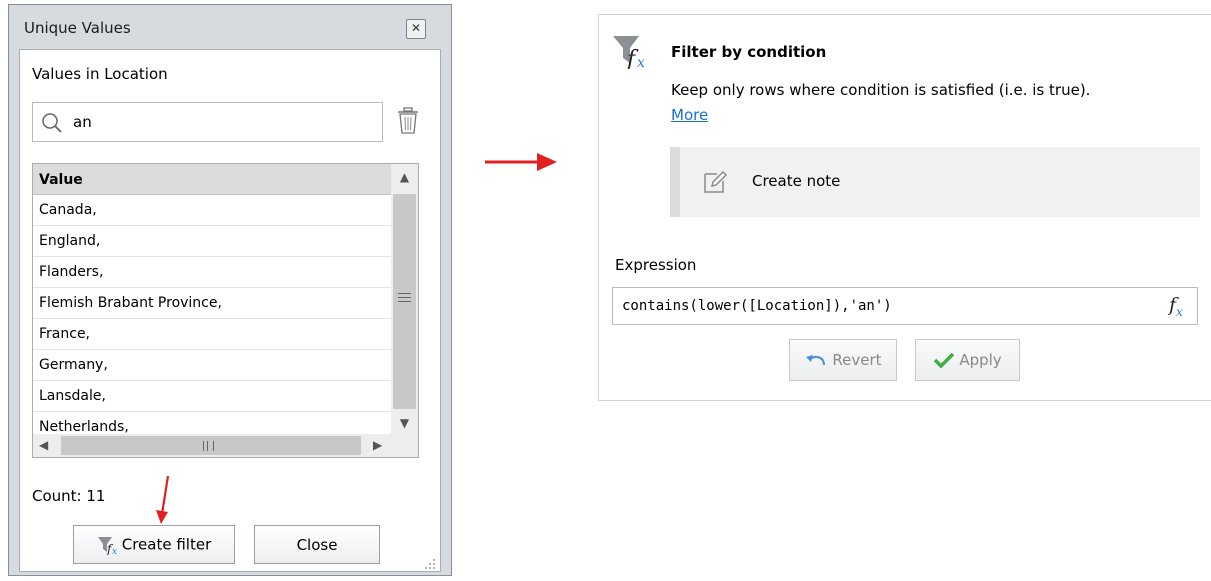 The height and width of the screenshot is (581, 1211). I want to click on scroll-down-icon: ▼, so click(404, 423).